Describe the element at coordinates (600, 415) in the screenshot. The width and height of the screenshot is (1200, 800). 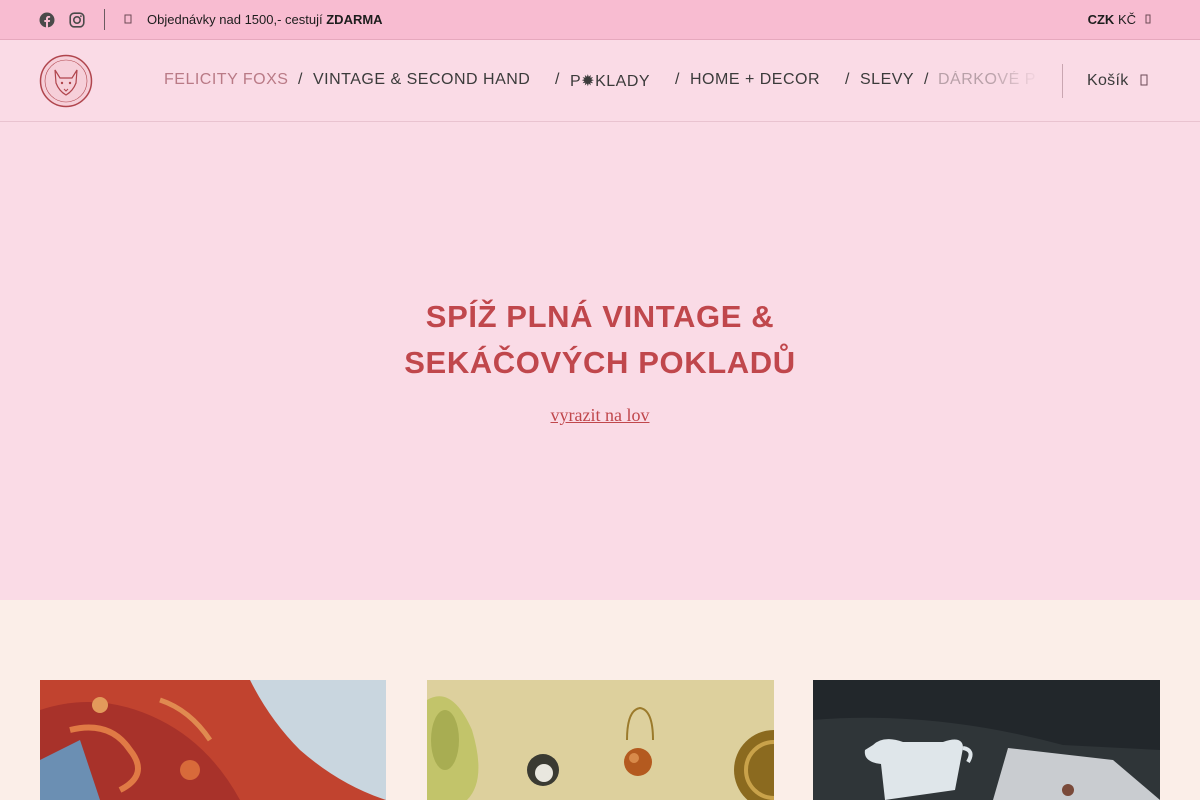
I see `hero-cta-link: vyrazit na lov` at that location.